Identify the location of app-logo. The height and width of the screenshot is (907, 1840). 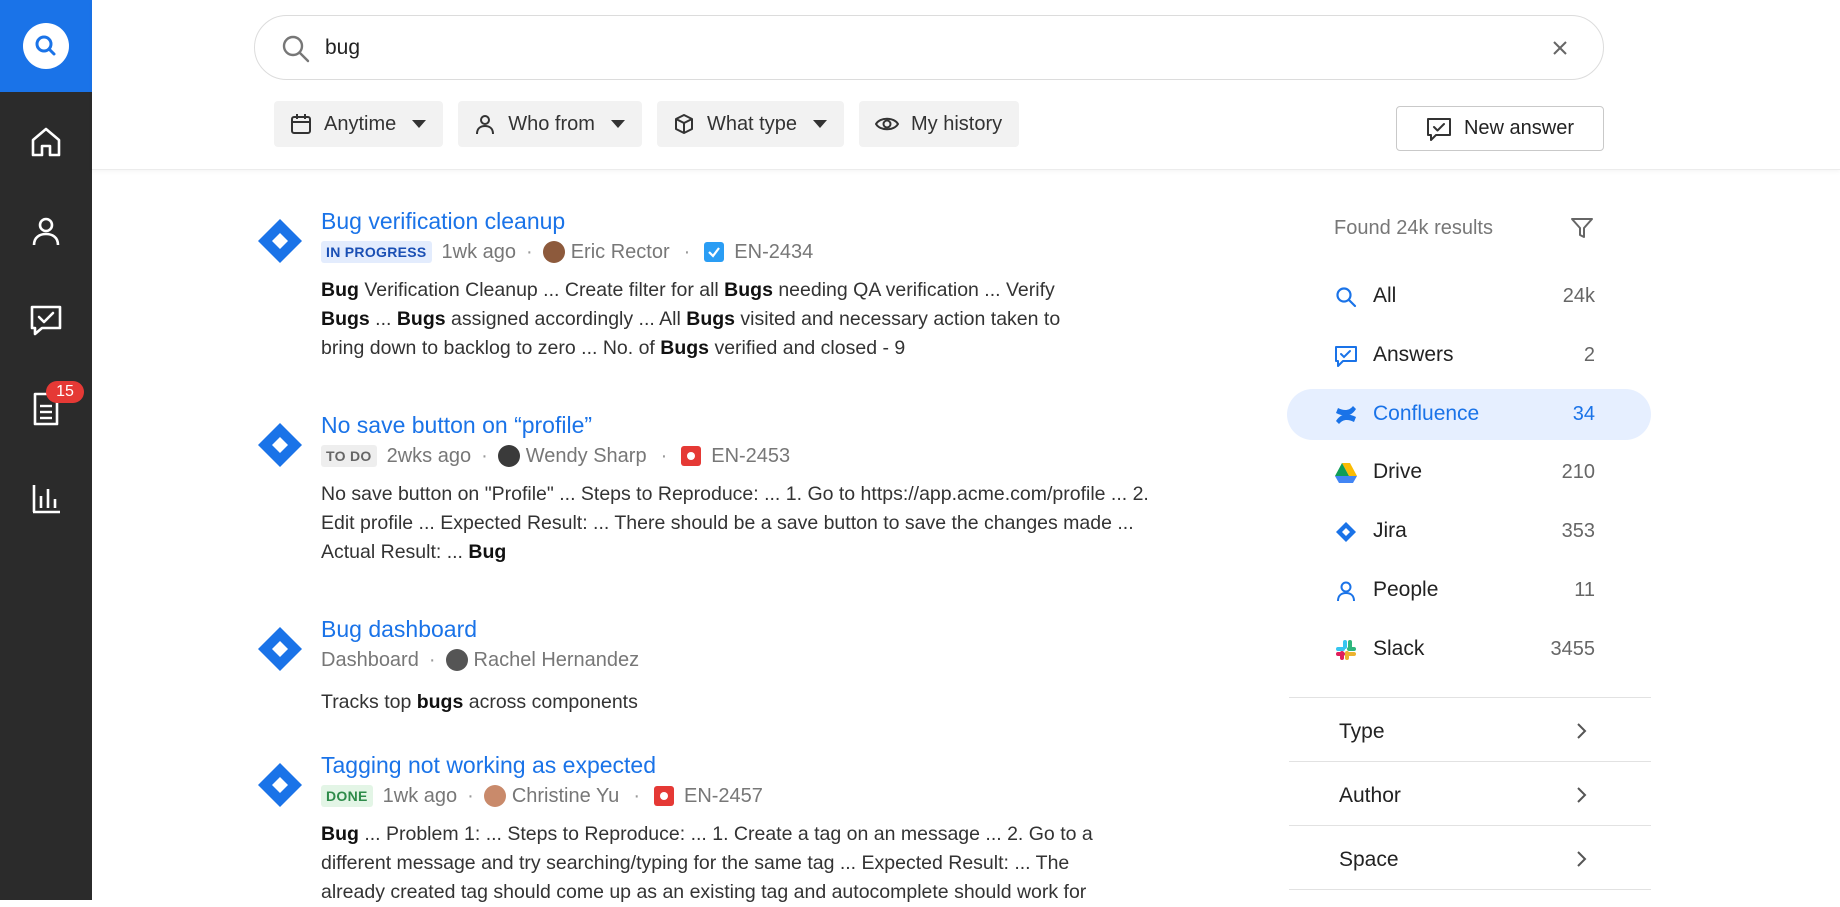
(46, 46).